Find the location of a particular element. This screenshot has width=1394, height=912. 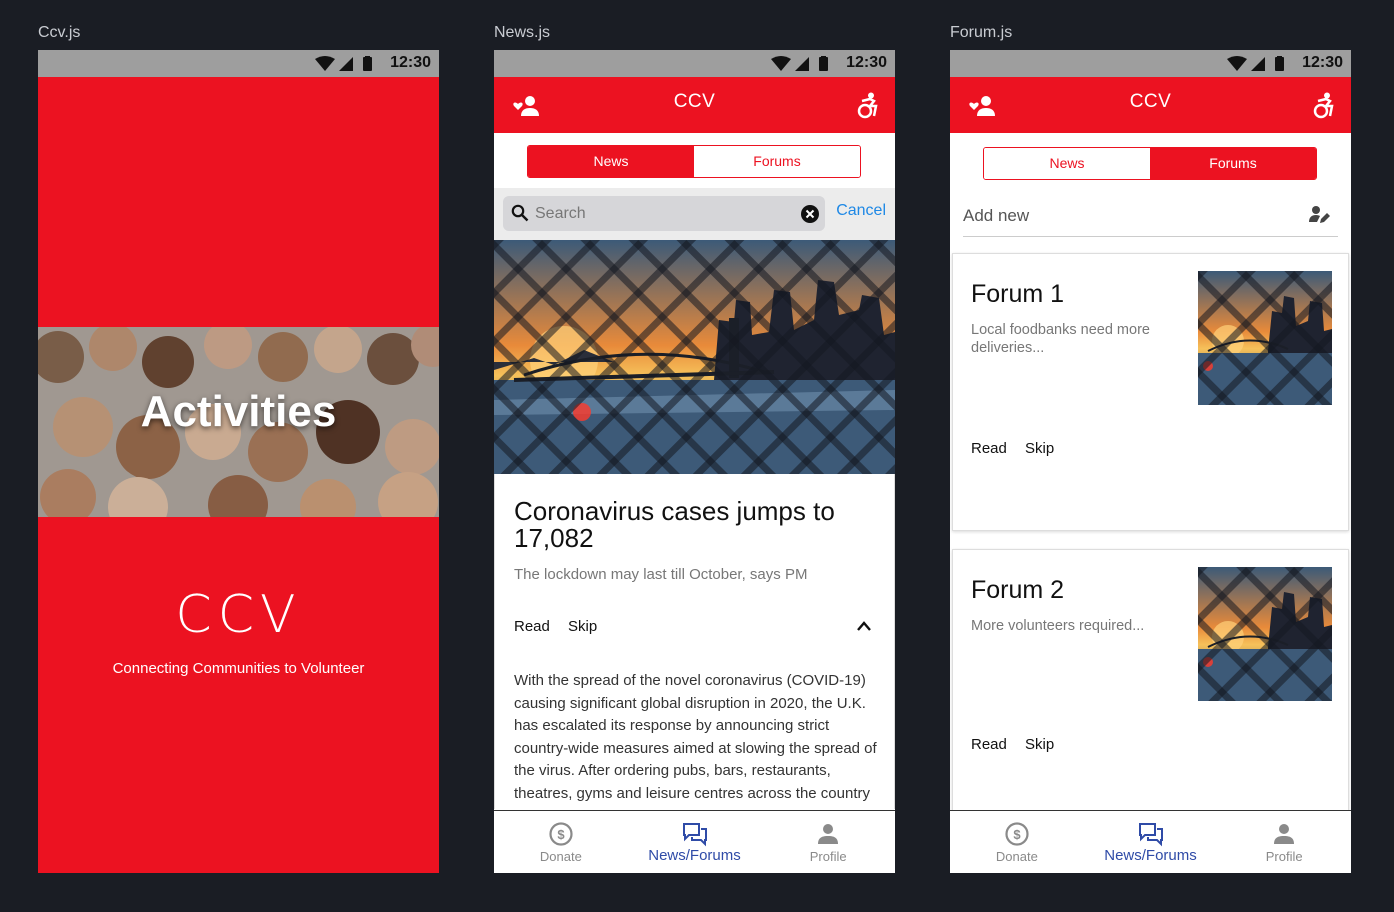

activities-banner: Activities is located at coordinates (238, 422).